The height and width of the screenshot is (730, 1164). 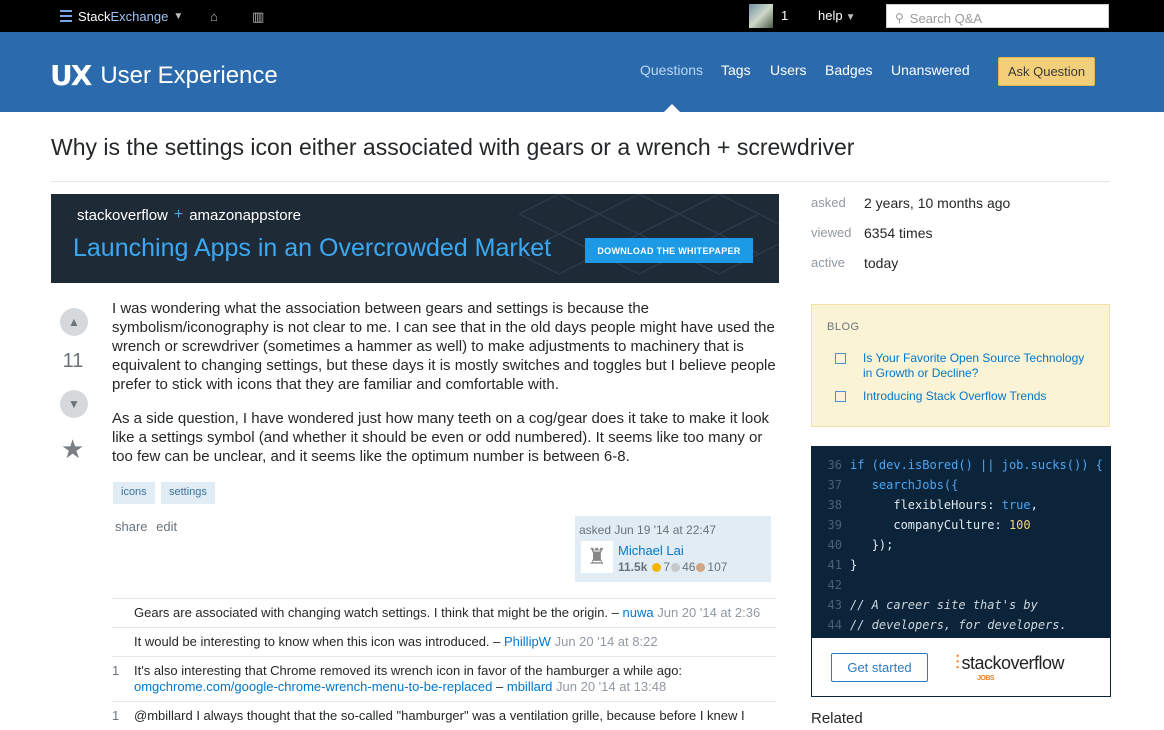 What do you see at coordinates (1019, 525) in the screenshot?
I see `code-value: 100` at bounding box center [1019, 525].